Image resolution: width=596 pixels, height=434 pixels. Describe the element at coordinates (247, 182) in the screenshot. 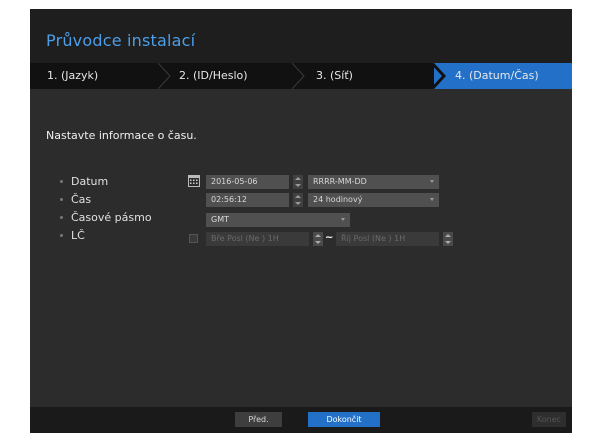

I see `date-input: 2016-05-06` at that location.